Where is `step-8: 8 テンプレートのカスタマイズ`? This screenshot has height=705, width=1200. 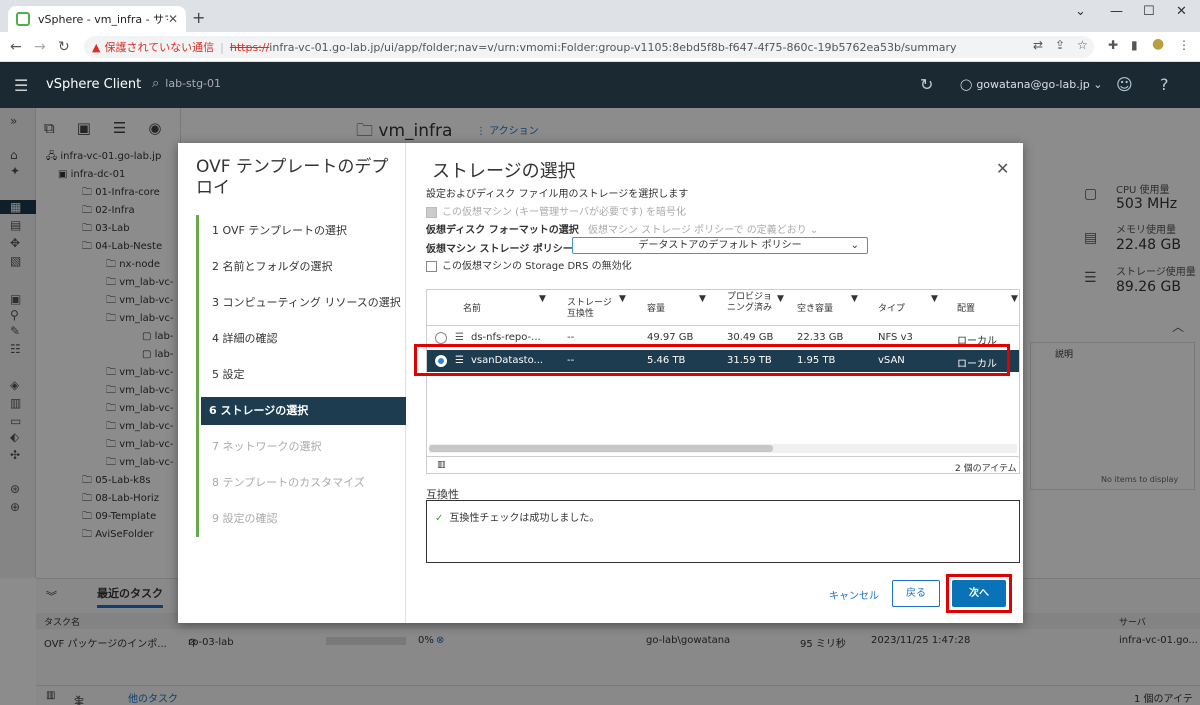 step-8: 8 テンプレートのカスタマイズ is located at coordinates (288, 482).